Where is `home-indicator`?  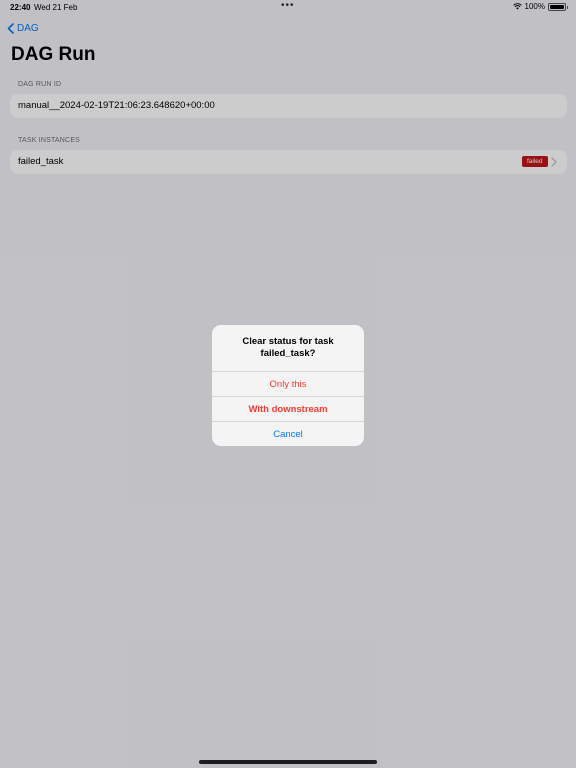
home-indicator is located at coordinates (288, 762).